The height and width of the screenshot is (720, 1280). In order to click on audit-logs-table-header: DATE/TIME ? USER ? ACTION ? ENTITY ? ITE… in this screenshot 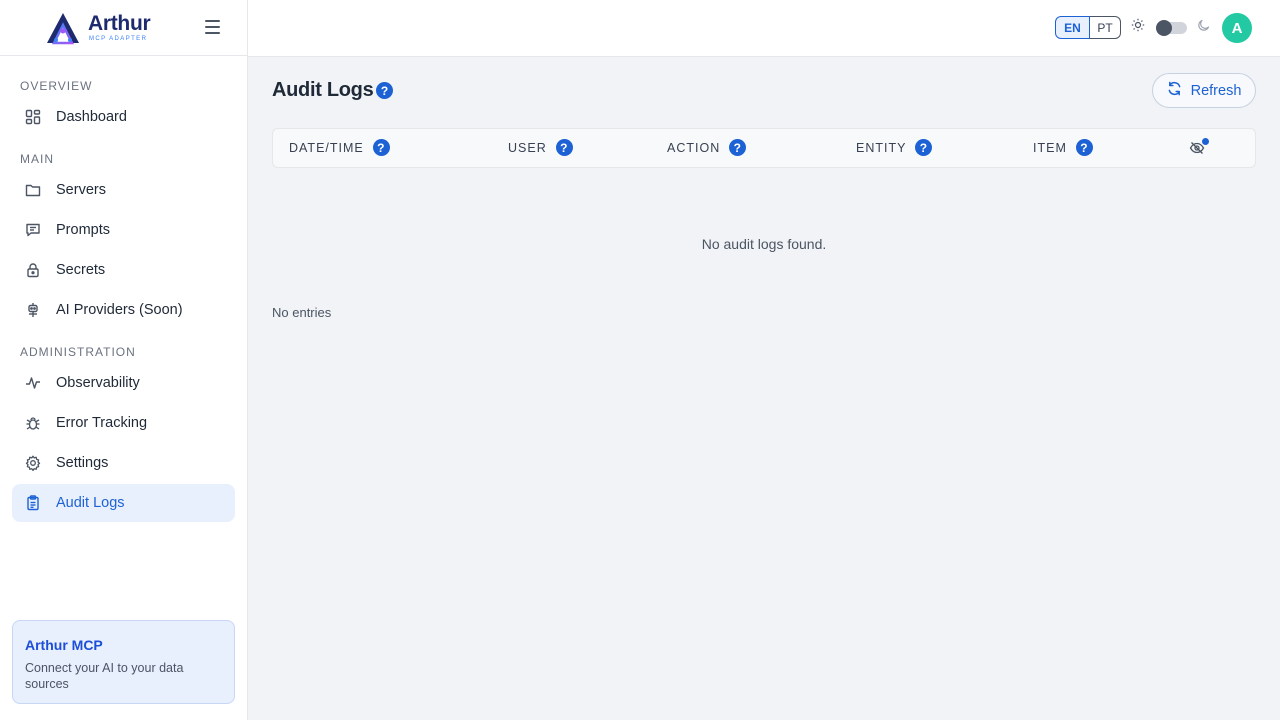, I will do `click(764, 148)`.